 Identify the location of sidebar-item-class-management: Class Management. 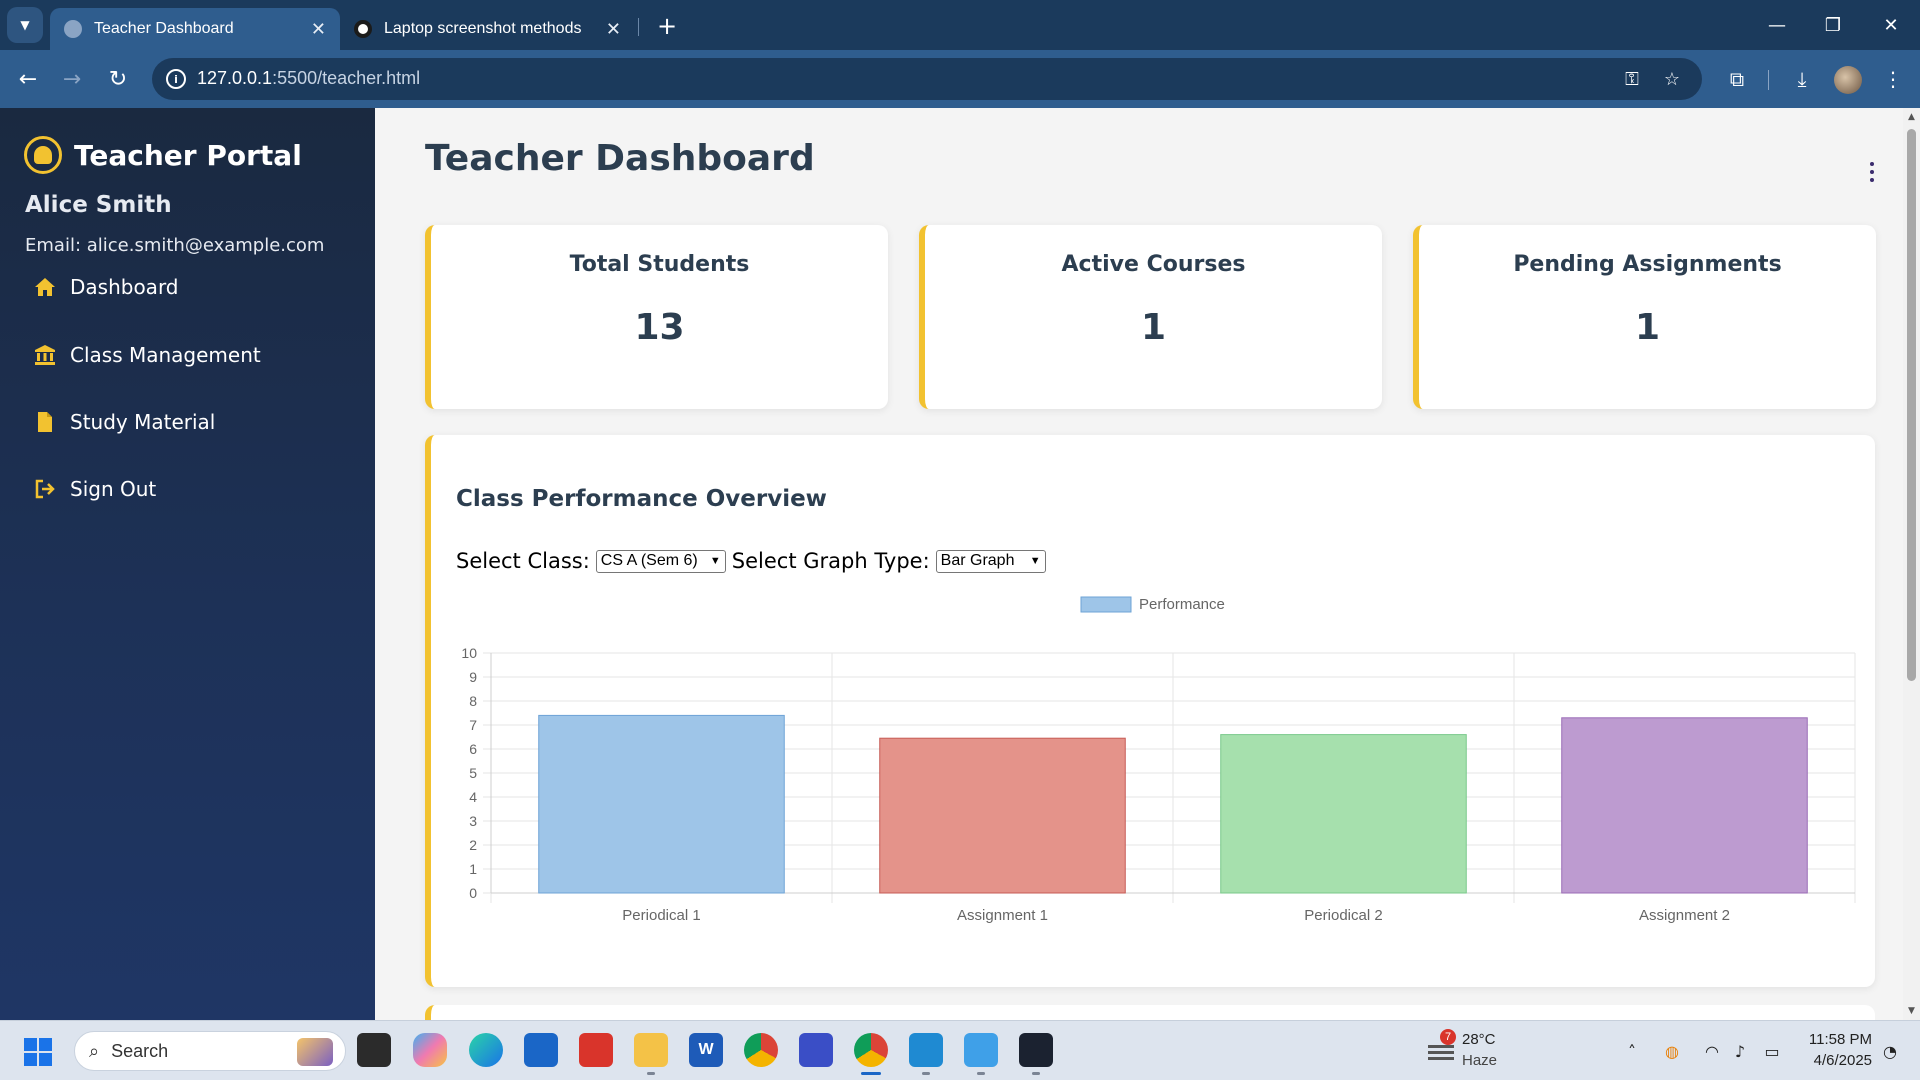
(147, 355).